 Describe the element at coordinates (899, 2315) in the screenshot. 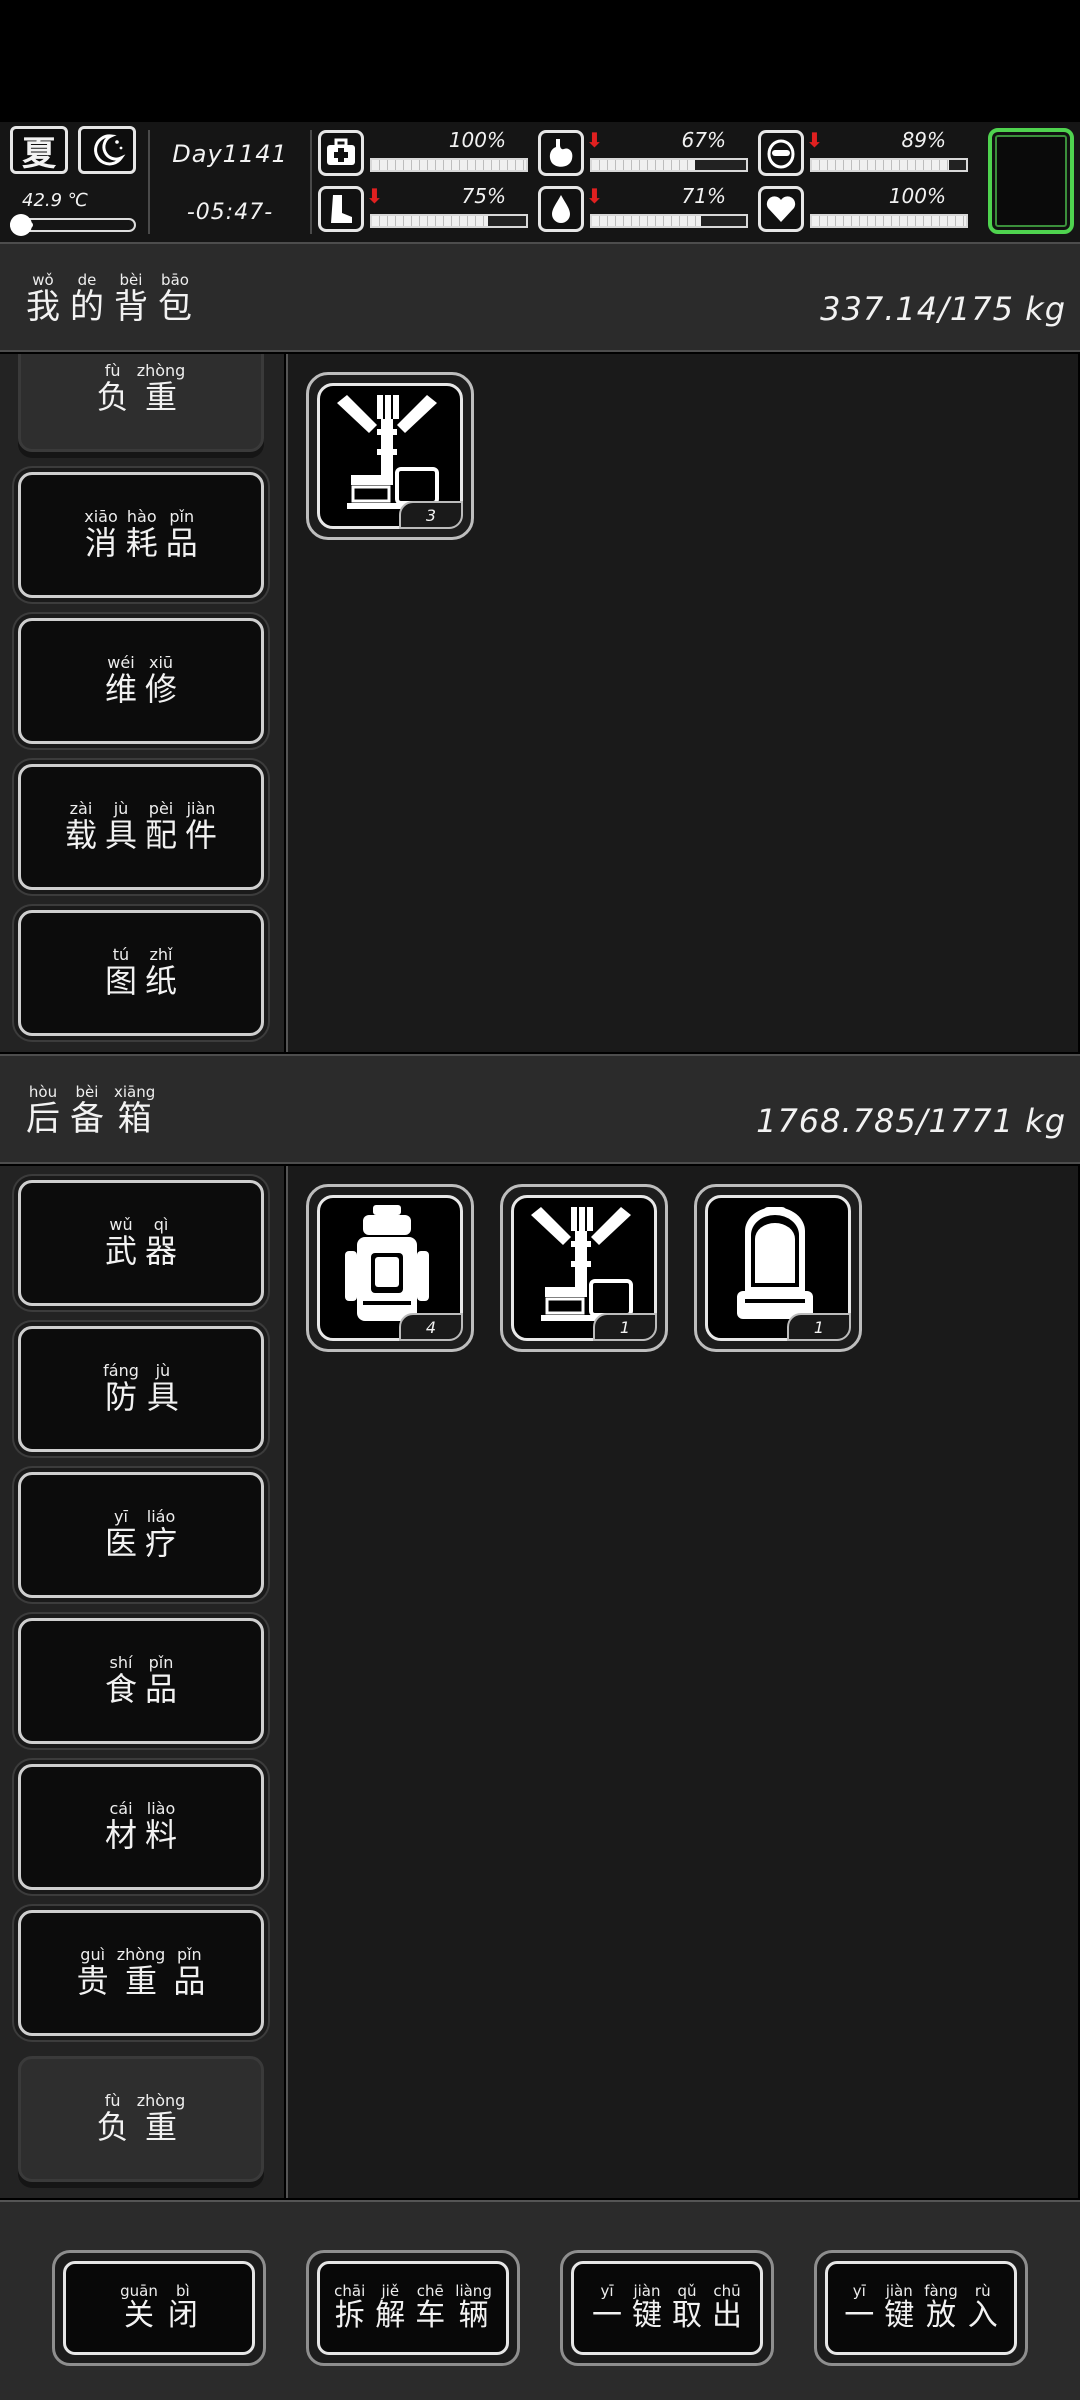

I see `hanzi: 键` at that location.